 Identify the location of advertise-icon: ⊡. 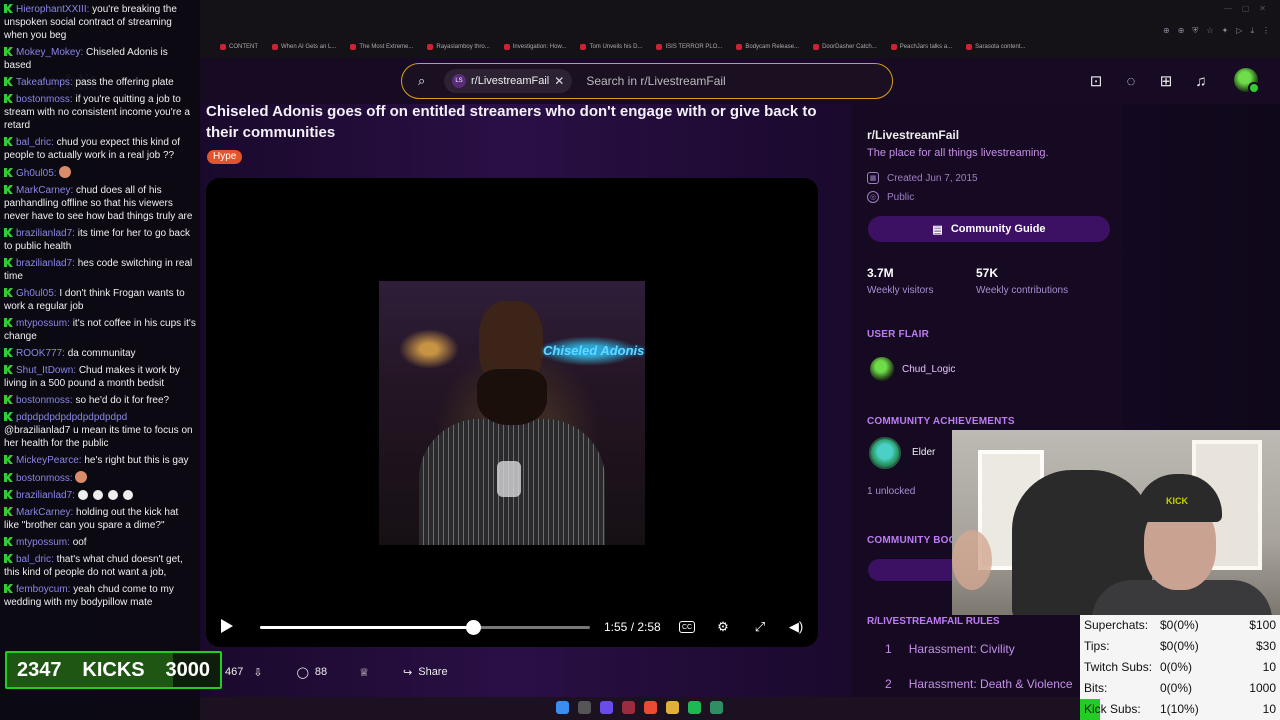
(1096, 81).